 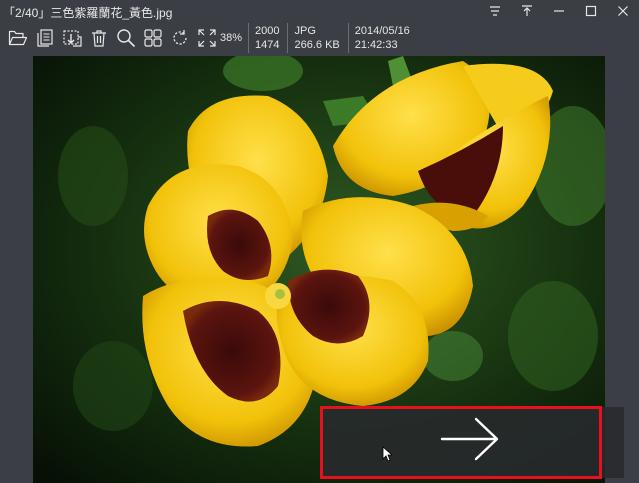 I want to click on fullscreen-icon, so click(x=206, y=38).